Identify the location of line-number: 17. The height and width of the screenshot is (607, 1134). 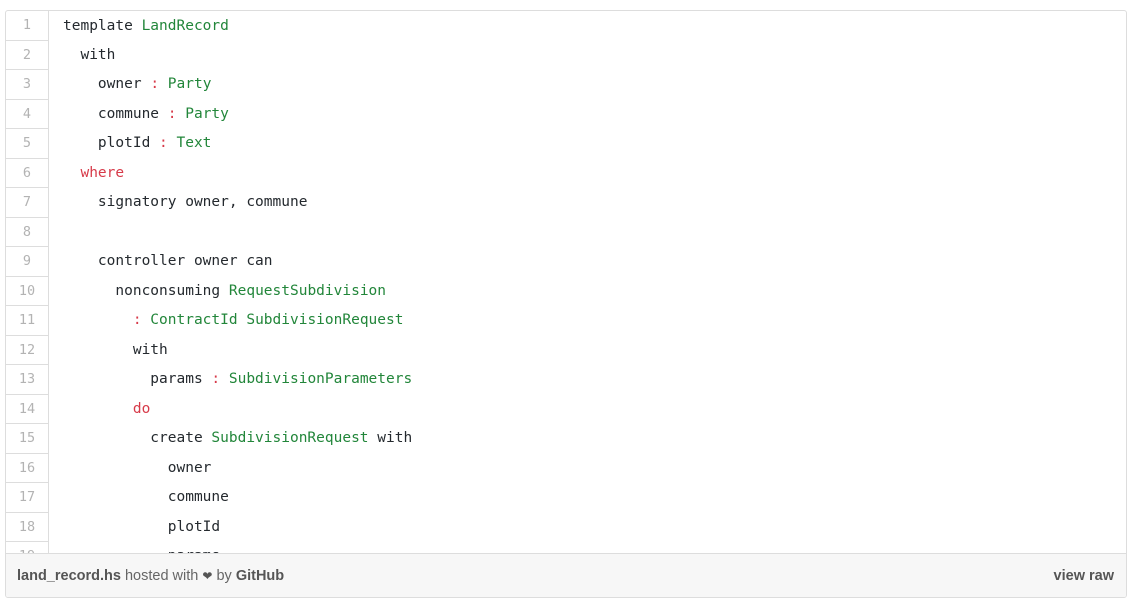
(27, 497).